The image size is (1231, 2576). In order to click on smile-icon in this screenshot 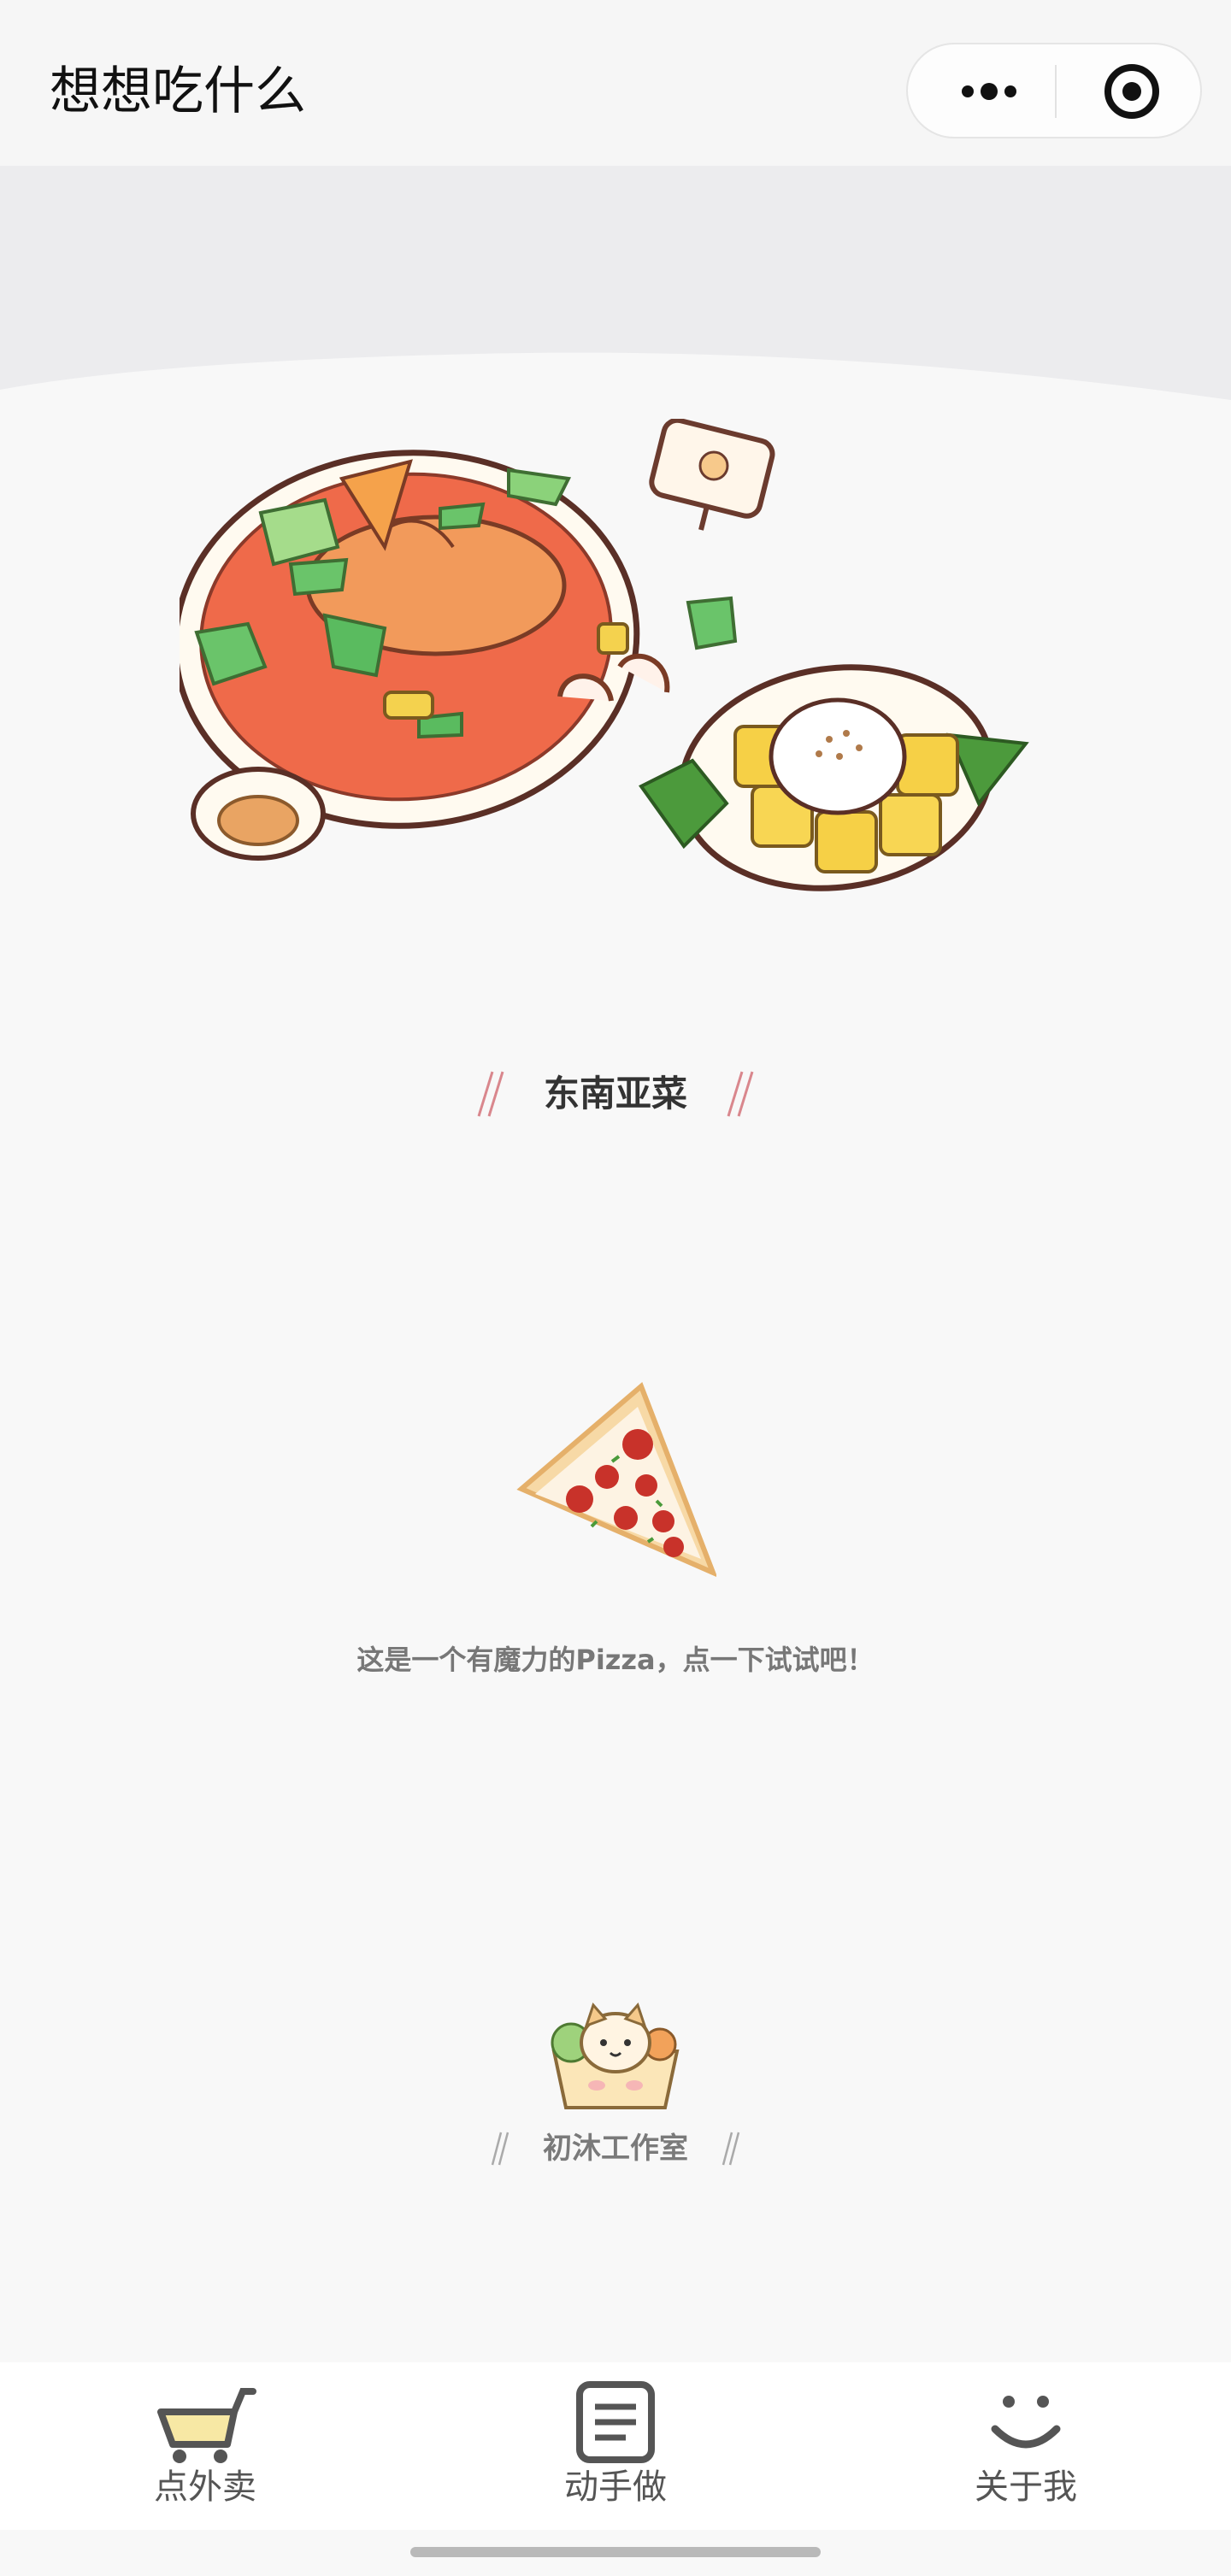, I will do `click(1026, 2422)`.